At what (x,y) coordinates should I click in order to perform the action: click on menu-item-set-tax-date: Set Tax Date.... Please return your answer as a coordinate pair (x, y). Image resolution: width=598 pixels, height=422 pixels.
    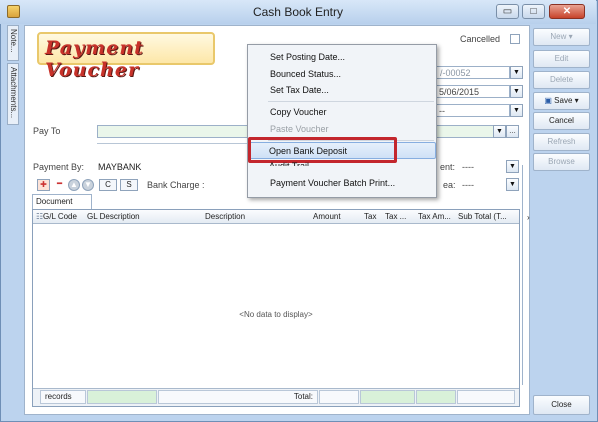
    Looking at the image, I should click on (299, 90).